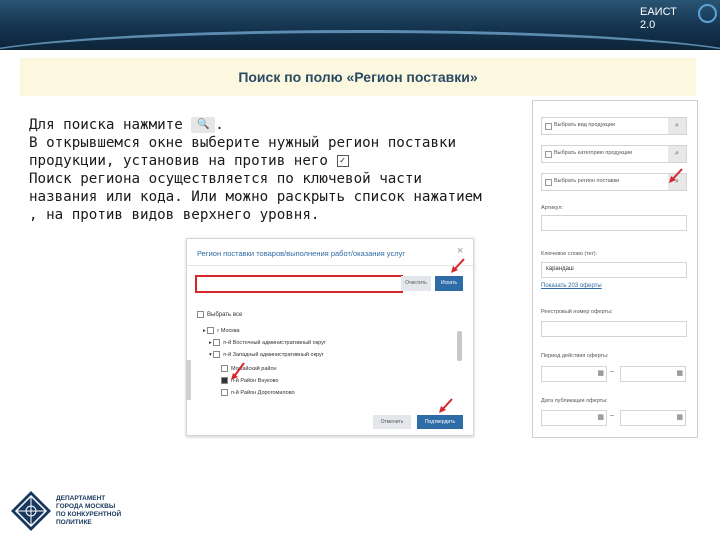  Describe the element at coordinates (263, 392) in the screenshot. I see `tree-item-label: п-й Район Дорогомилово` at that location.